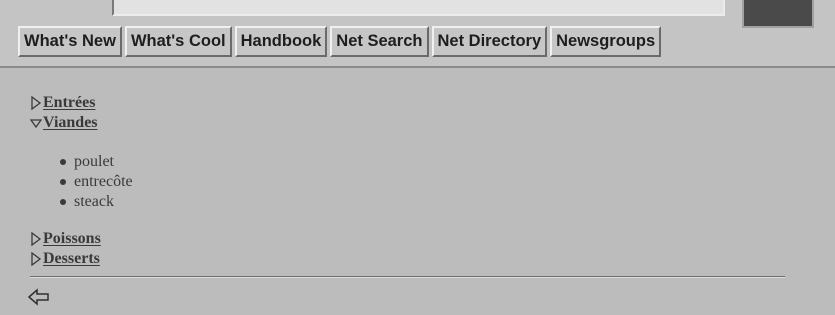  I want to click on menu-item-label: Viandes, so click(70, 123).